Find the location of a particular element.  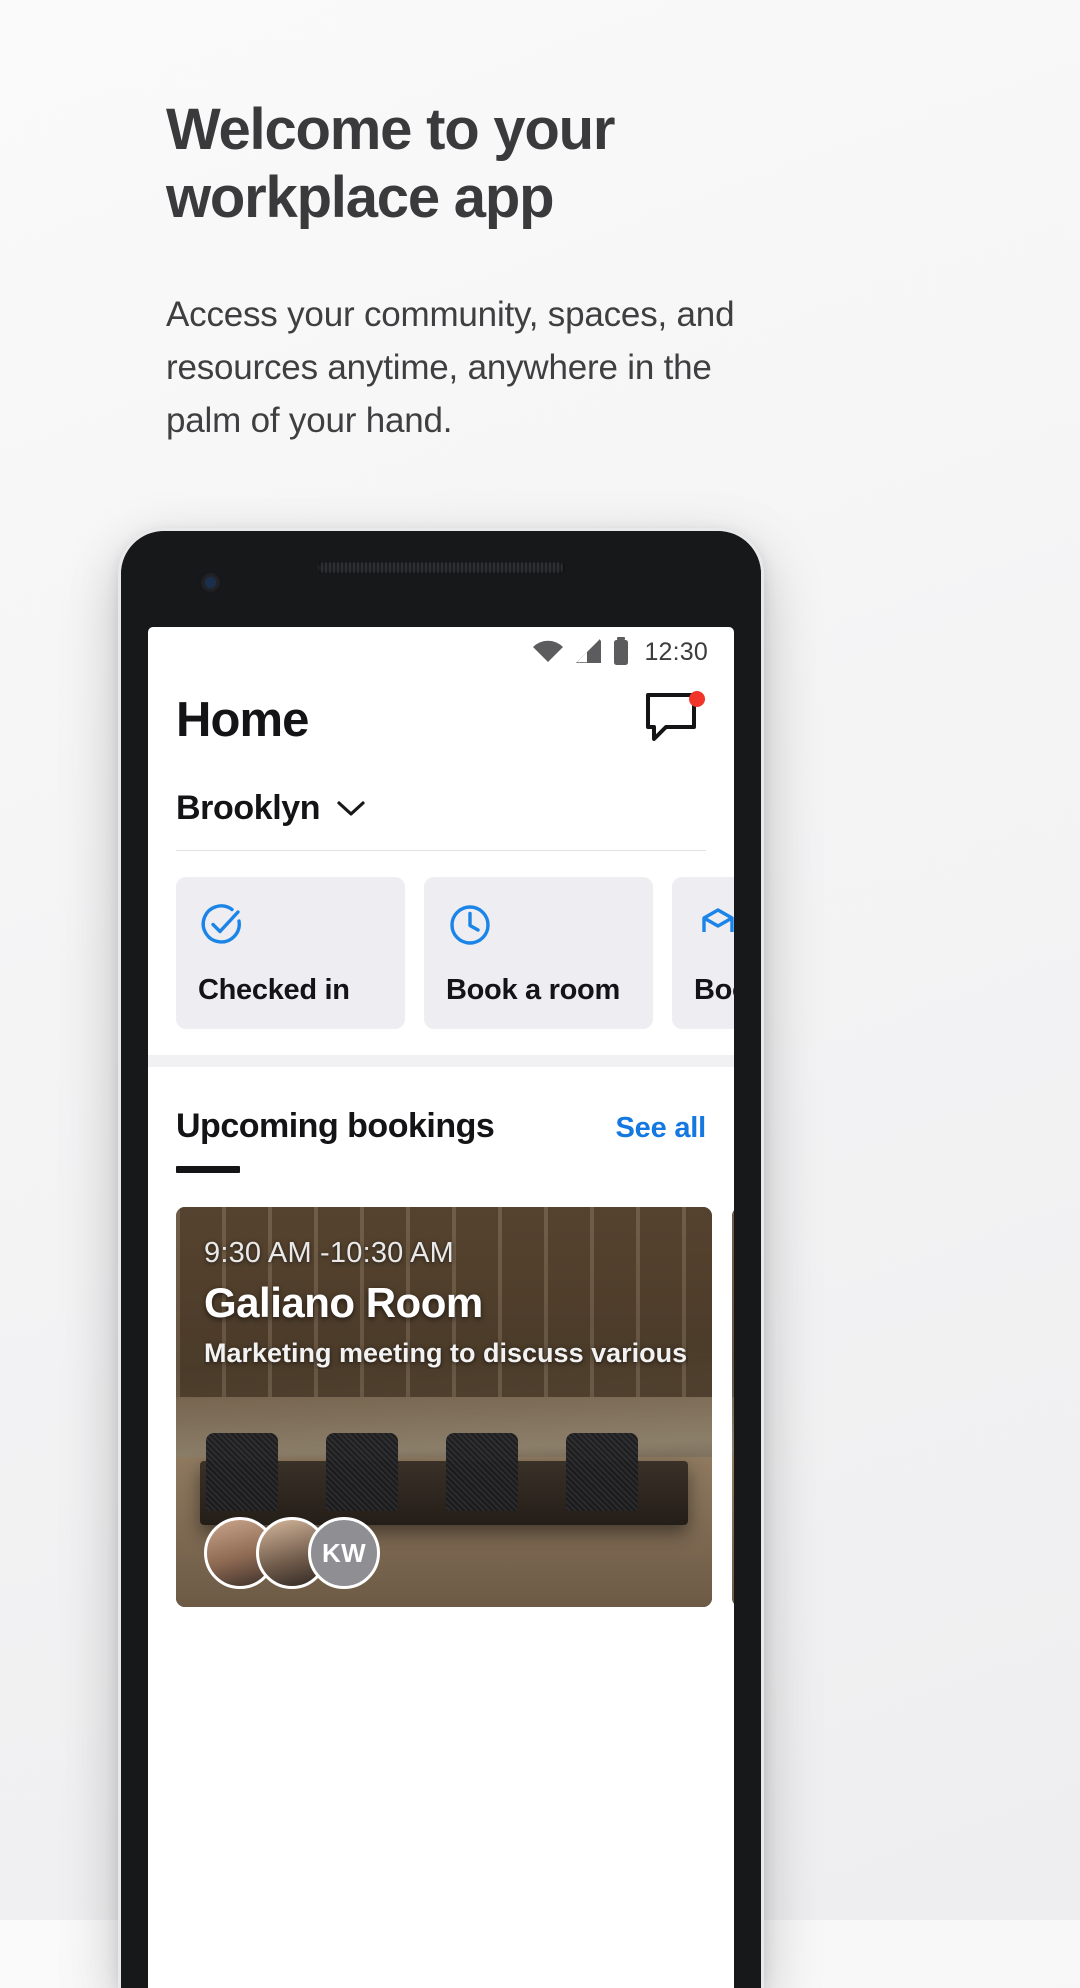

avatar: KW is located at coordinates (344, 1553).